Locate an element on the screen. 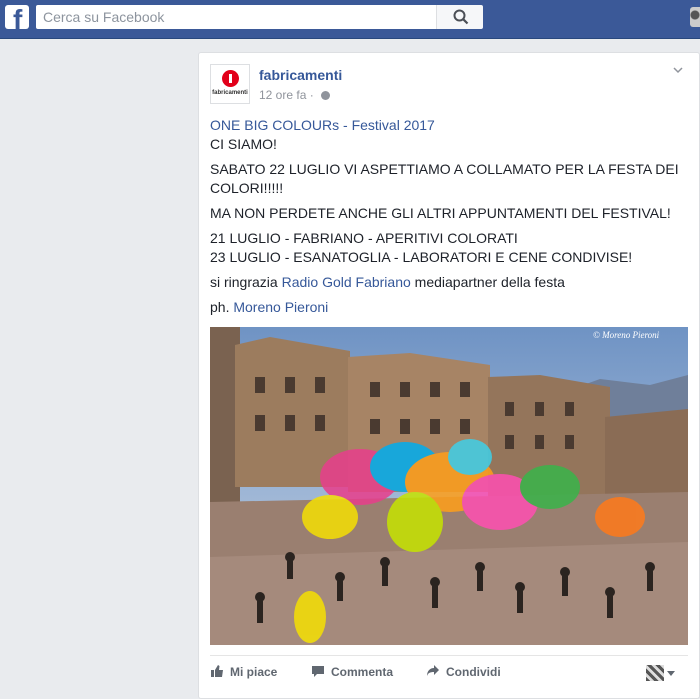 This screenshot has height=699, width=700. thanks-suffix: mediapartner della festa is located at coordinates (487, 282).